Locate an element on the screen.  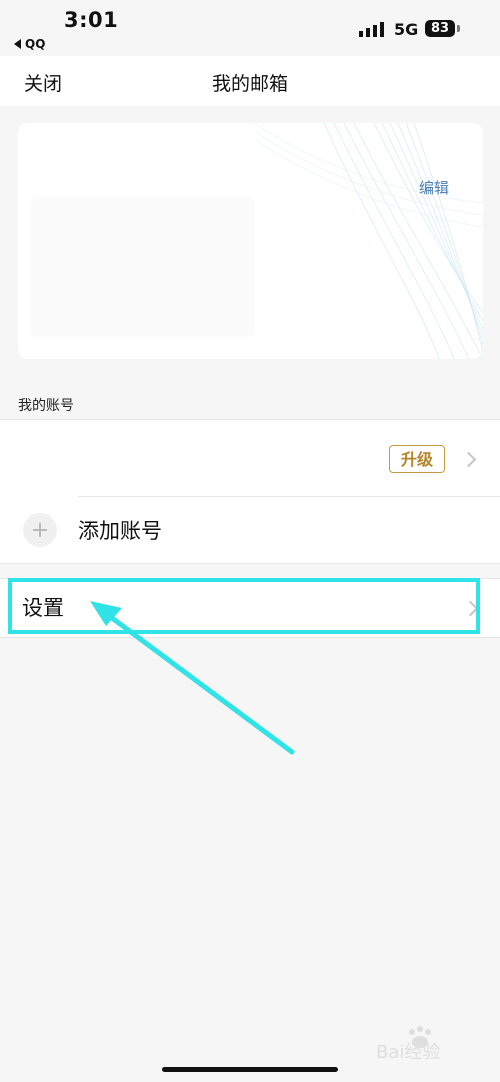
section-label-my-accounts: 我的账号 is located at coordinates (46, 406).